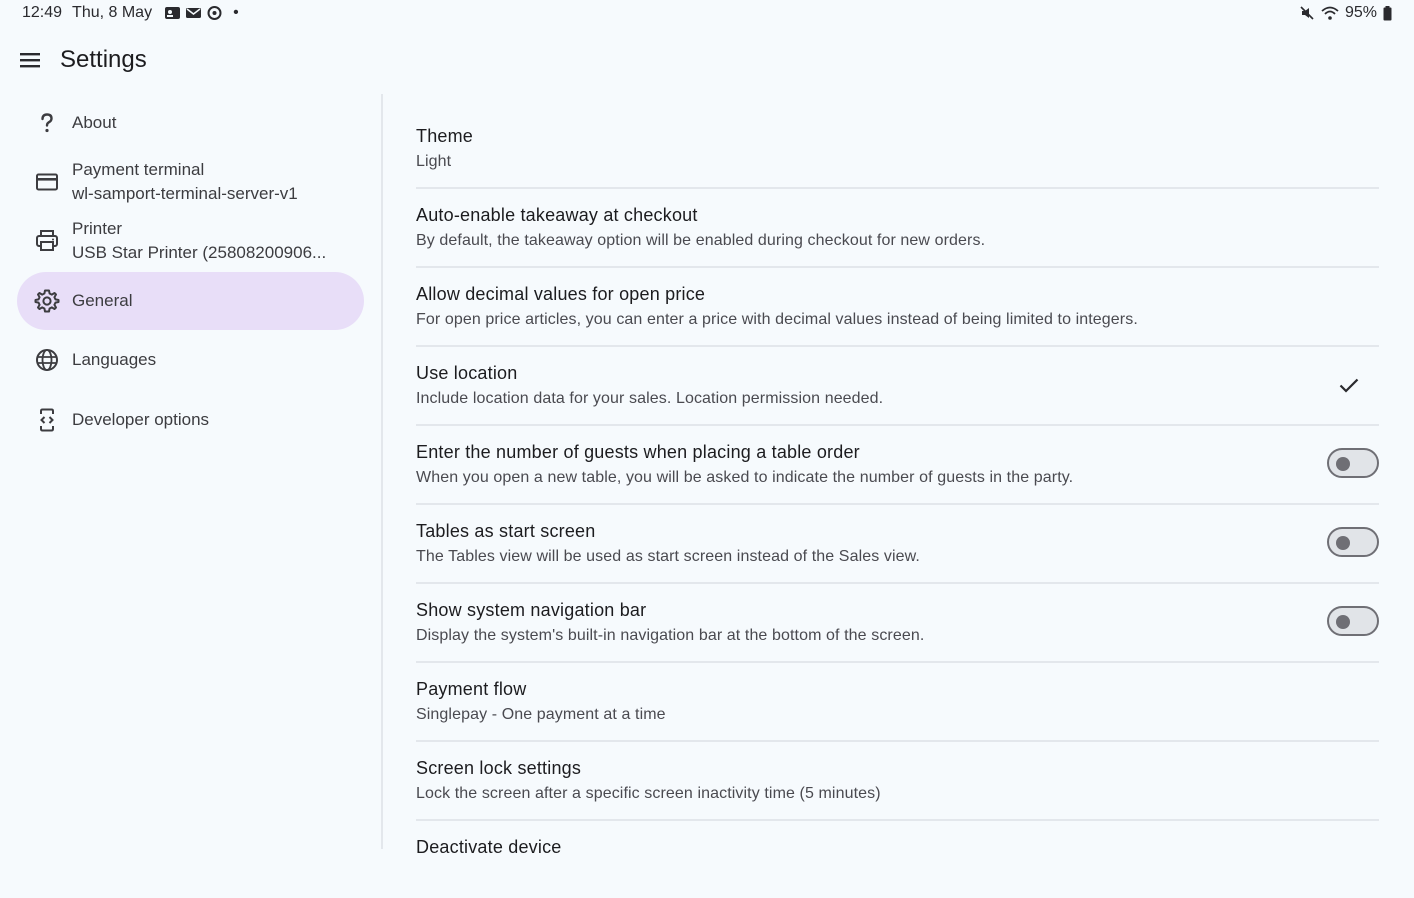  I want to click on gear-icon, so click(47, 301).